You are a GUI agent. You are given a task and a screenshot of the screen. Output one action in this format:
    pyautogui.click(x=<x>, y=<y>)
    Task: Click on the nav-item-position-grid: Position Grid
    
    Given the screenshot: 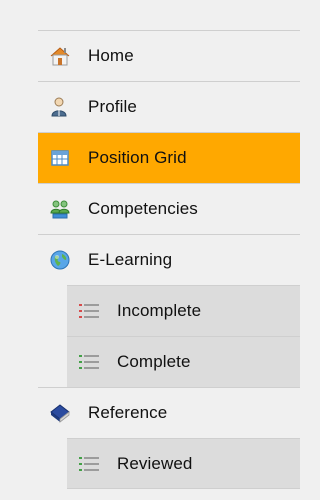 What is the action you would take?
    pyautogui.click(x=169, y=157)
    